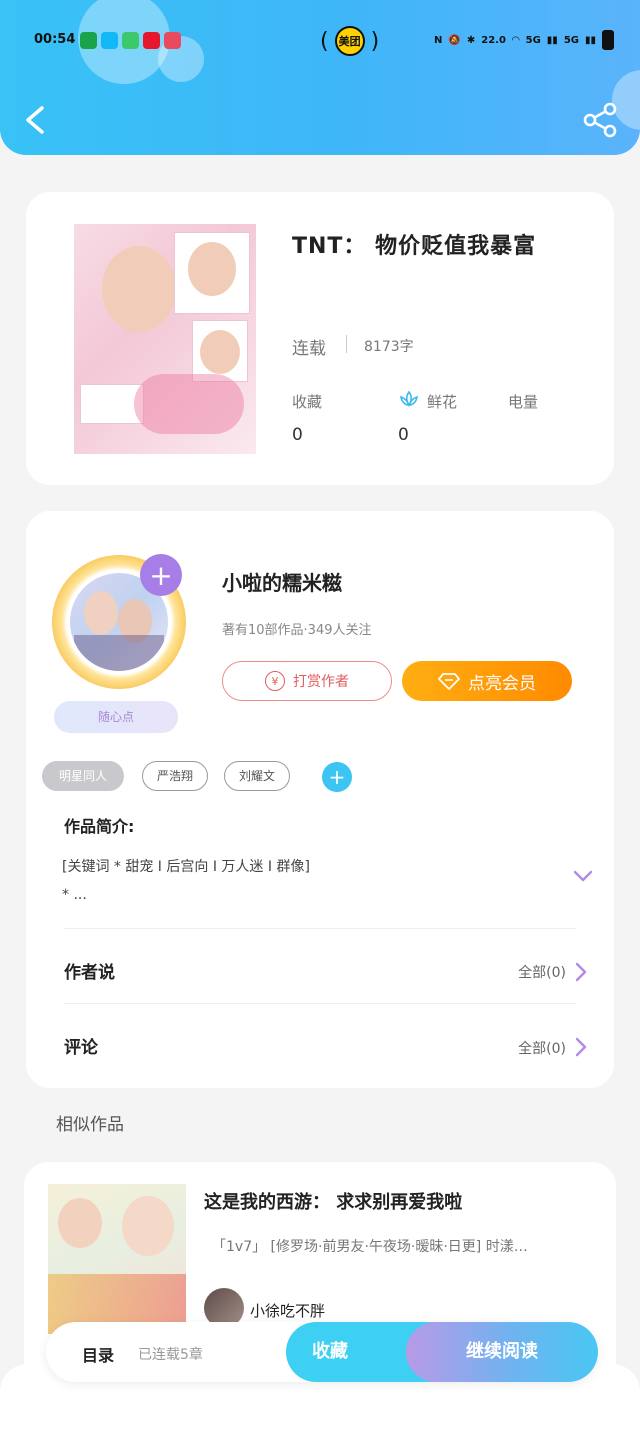  What do you see at coordinates (523, 401) in the screenshot?
I see `stat-power-label: 电量` at bounding box center [523, 401].